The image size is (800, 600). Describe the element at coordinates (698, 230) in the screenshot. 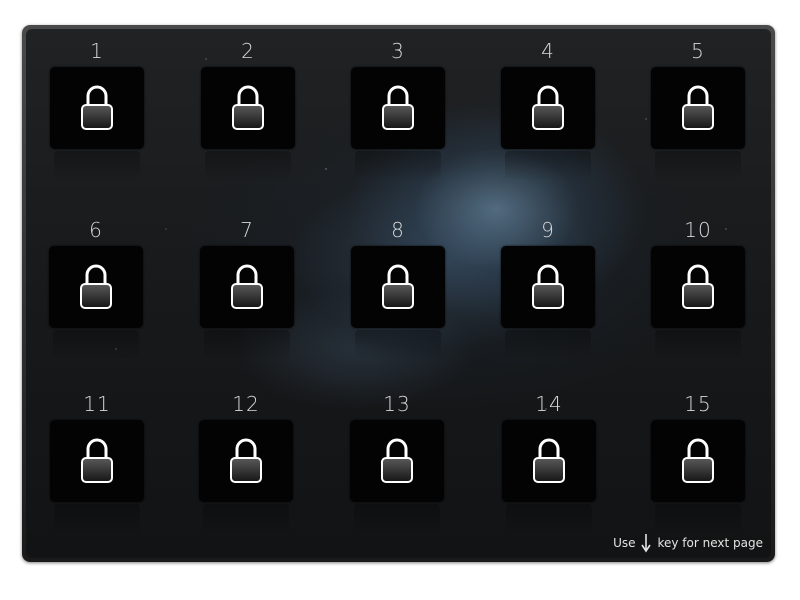

I see `level-number: 10` at that location.